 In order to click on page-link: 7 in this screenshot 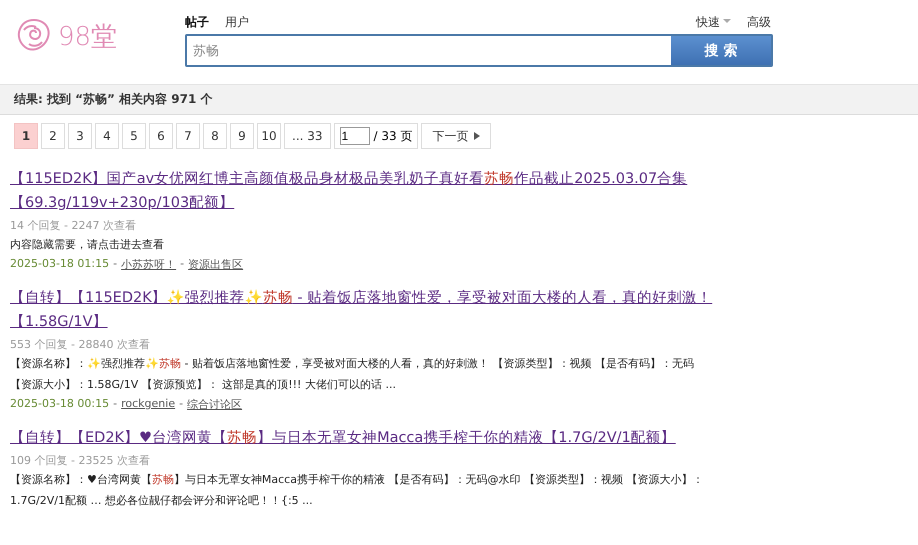, I will do `click(188, 136)`.